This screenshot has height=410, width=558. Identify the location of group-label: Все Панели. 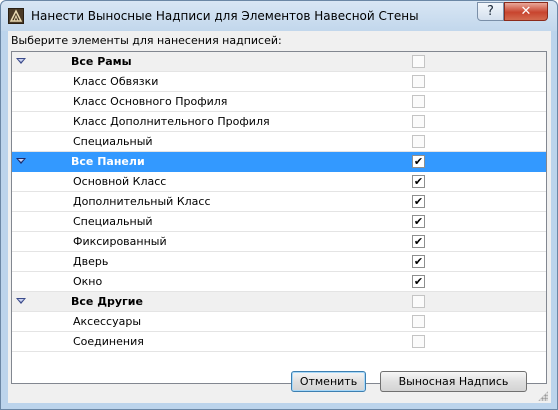
(108, 161).